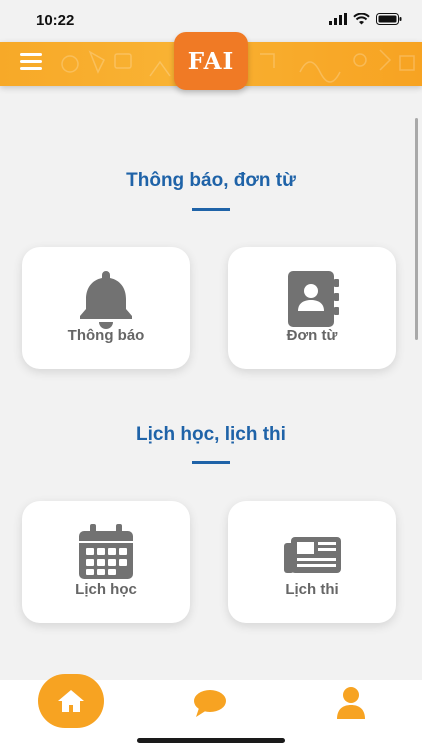 This screenshot has height=750, width=422. I want to click on card-label: Lịch học, so click(106, 589).